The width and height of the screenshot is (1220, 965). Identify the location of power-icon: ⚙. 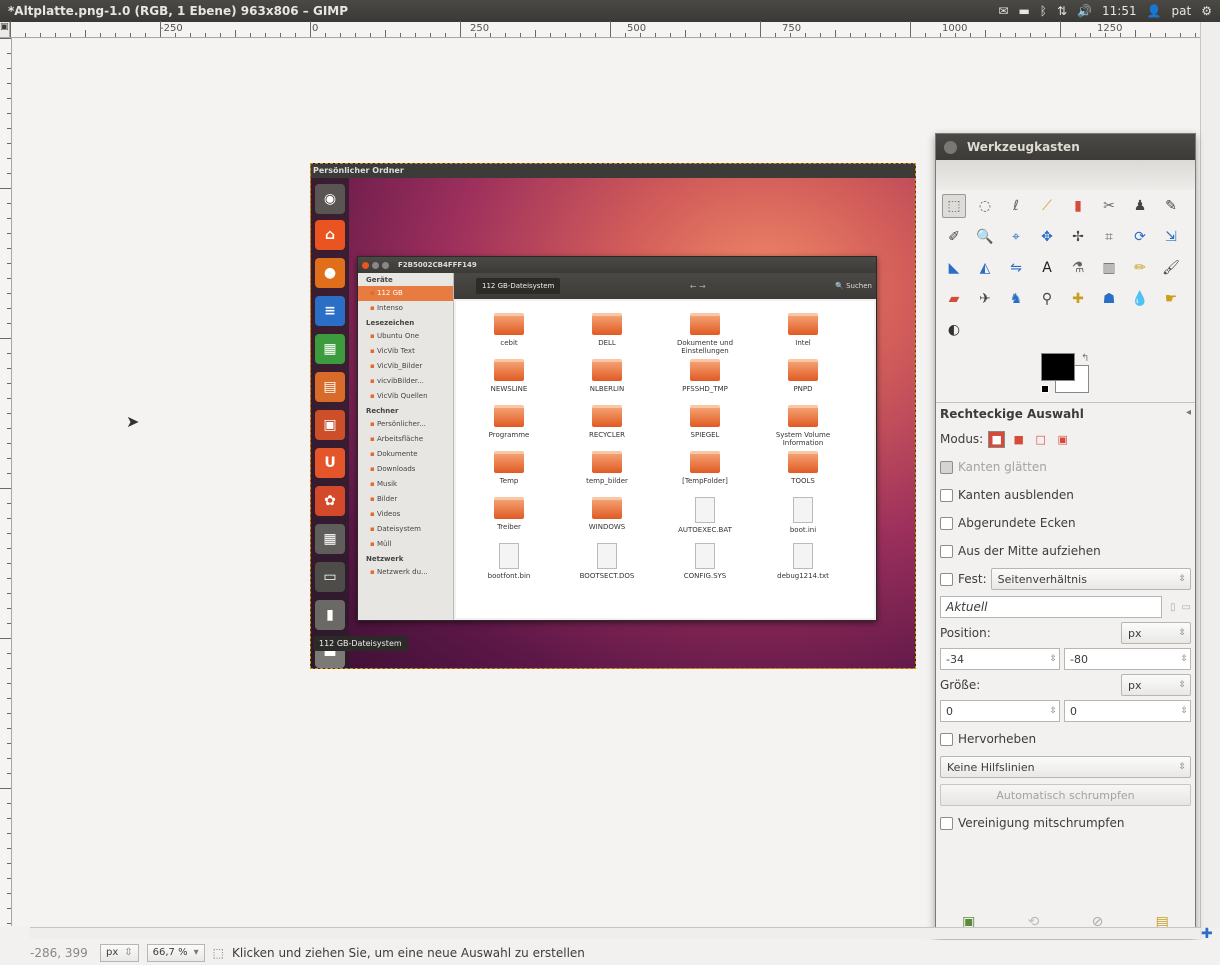
(1206, 11).